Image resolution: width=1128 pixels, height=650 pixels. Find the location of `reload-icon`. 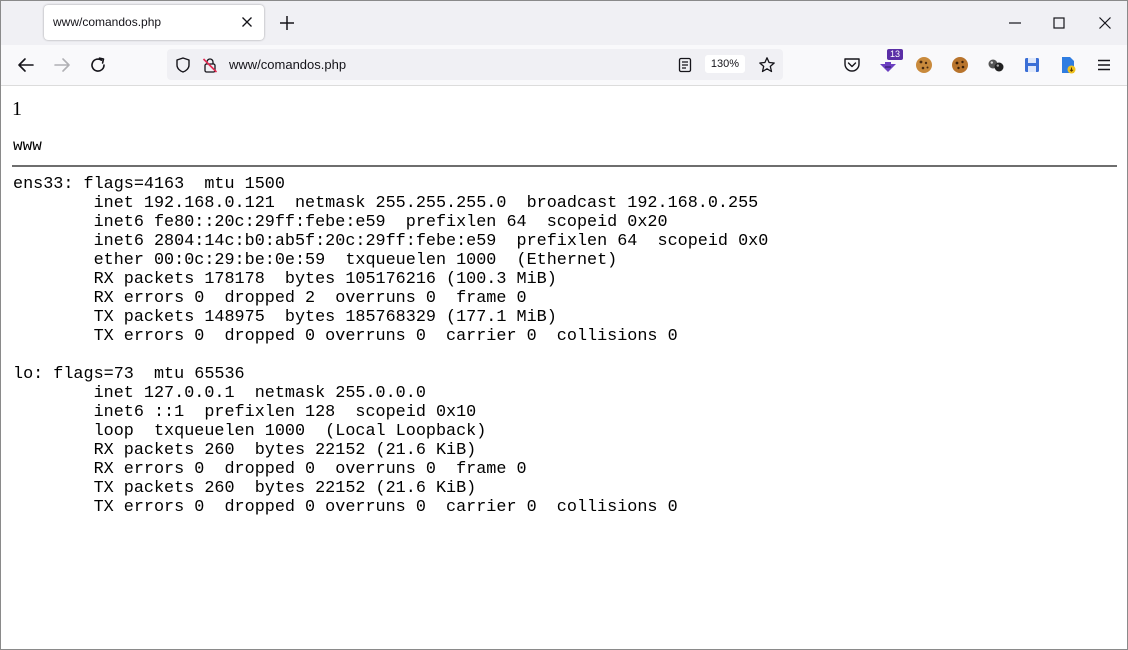

reload-icon is located at coordinates (98, 65).